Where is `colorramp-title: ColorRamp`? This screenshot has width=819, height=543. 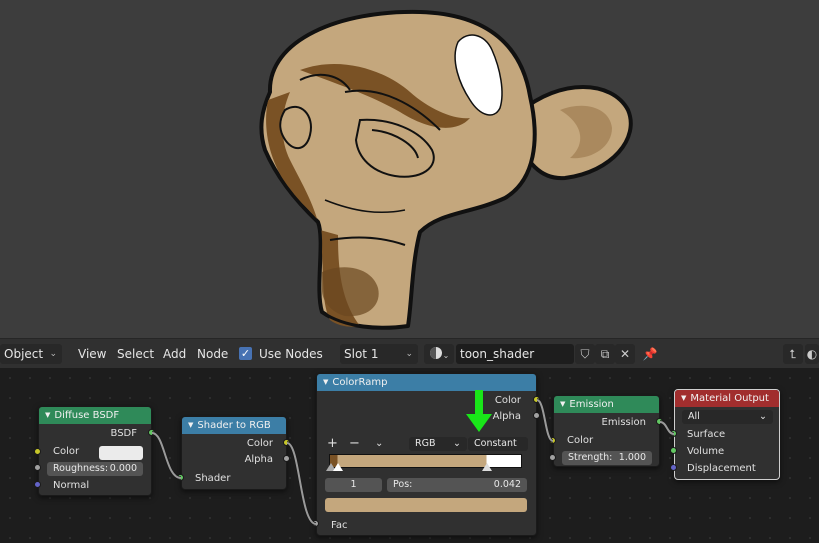
colorramp-title: ColorRamp is located at coordinates (360, 382).